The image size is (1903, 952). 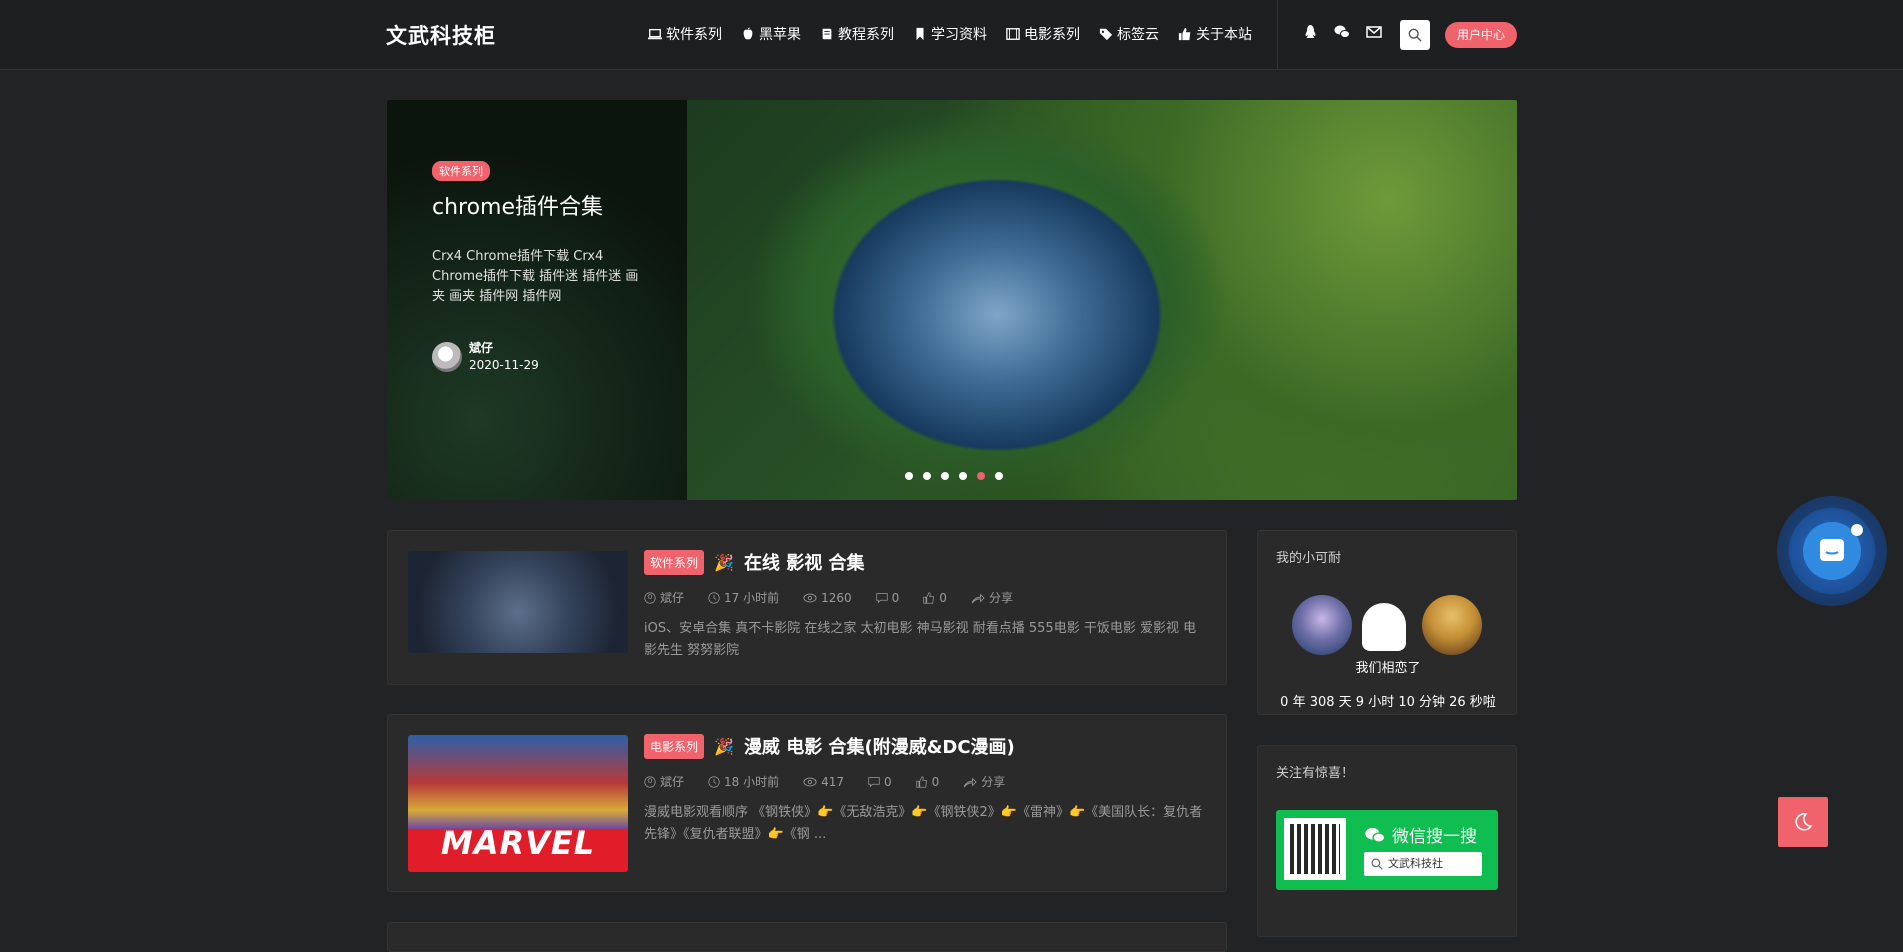 I want to click on love-icon, so click(x=1384, y=627).